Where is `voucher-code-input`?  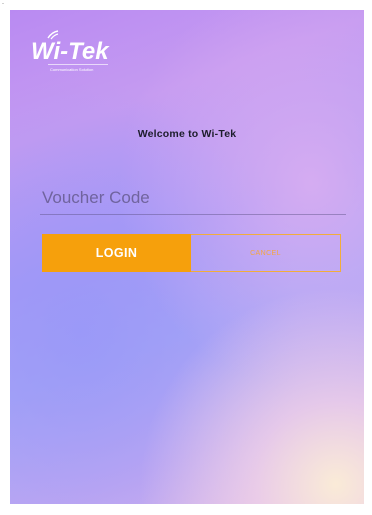 voucher-code-input is located at coordinates (193, 198).